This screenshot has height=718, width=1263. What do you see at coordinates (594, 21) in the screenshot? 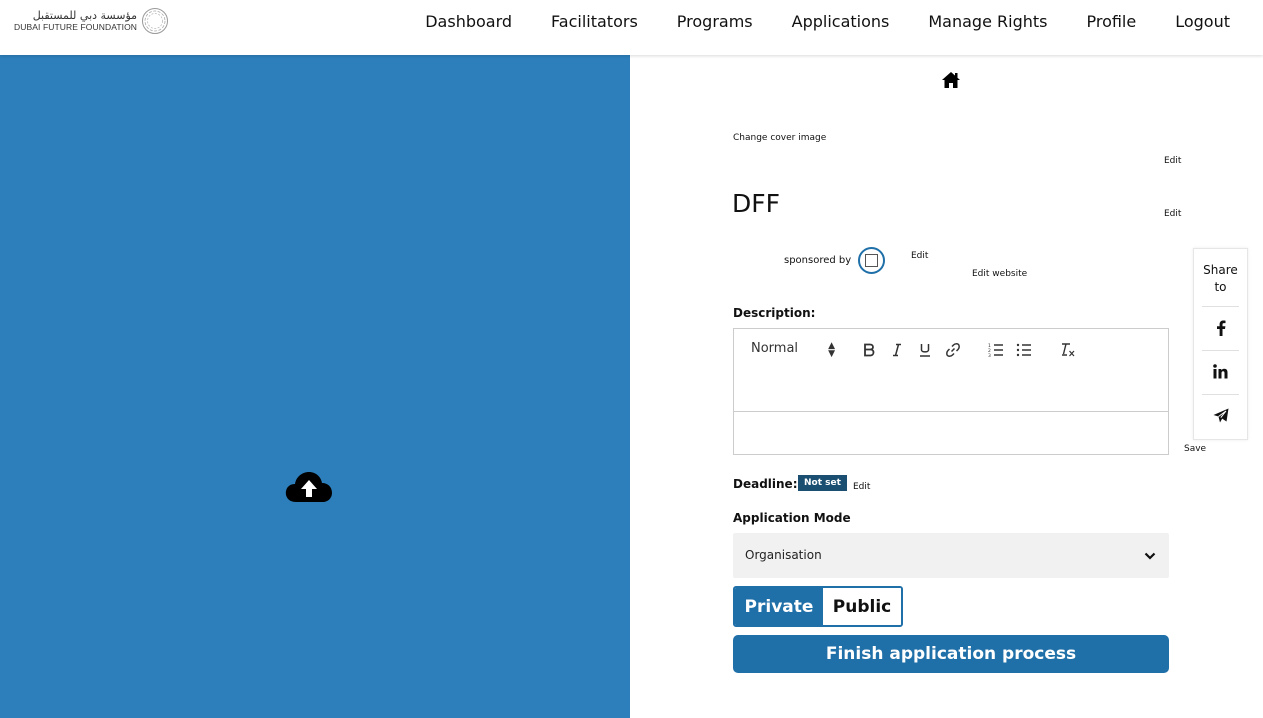
I see `nav-facilitators: Facilitators` at bounding box center [594, 21].